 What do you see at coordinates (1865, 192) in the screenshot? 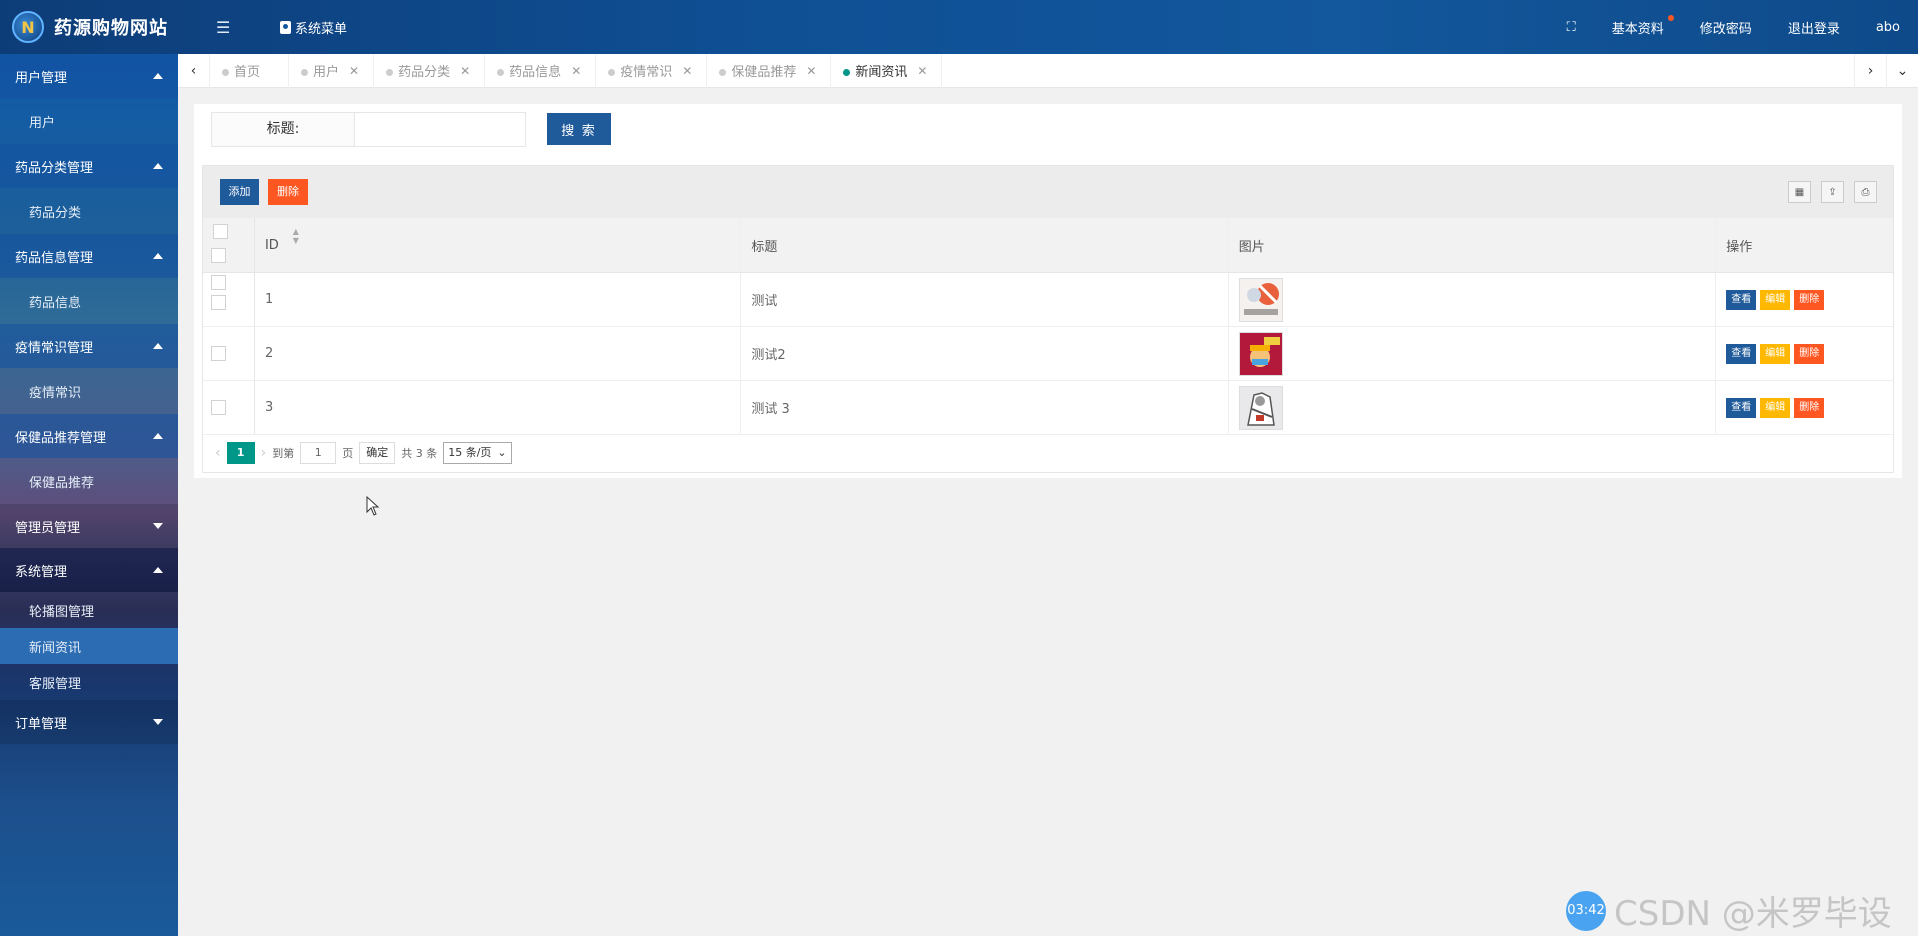
I see `print-icon: ⎙` at bounding box center [1865, 192].